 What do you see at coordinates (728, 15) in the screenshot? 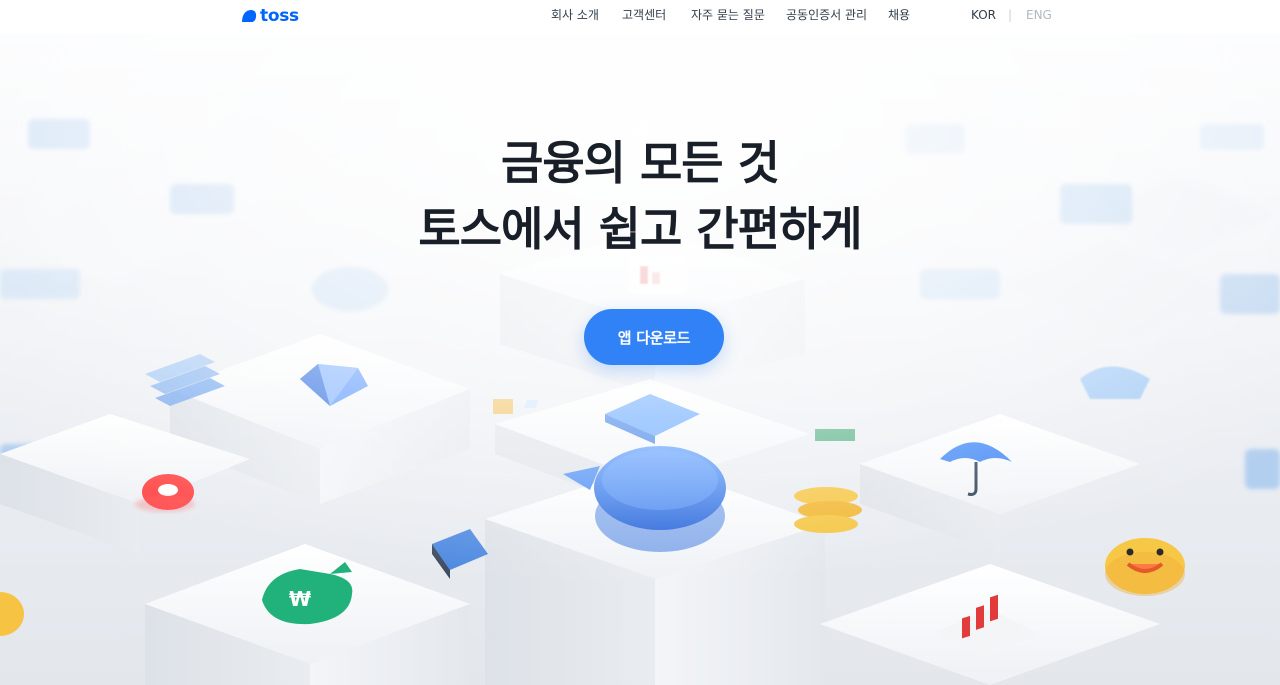
I see `nav-faq: 자주 묻는 질문` at bounding box center [728, 15].